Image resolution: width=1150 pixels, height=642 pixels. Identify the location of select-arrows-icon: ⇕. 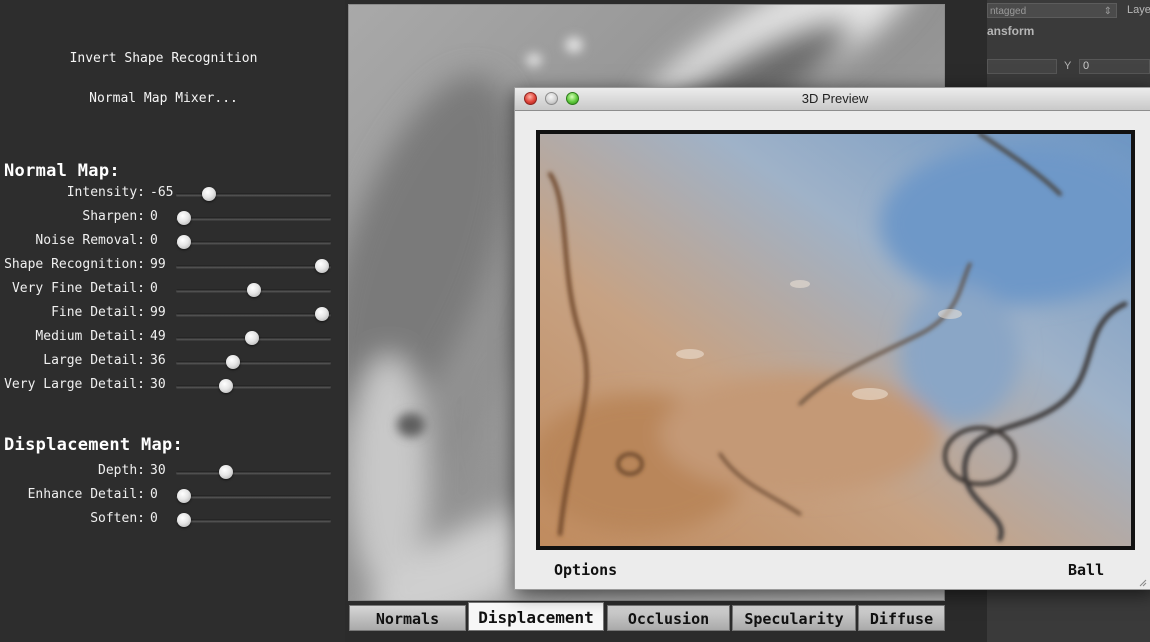
(1107, 11).